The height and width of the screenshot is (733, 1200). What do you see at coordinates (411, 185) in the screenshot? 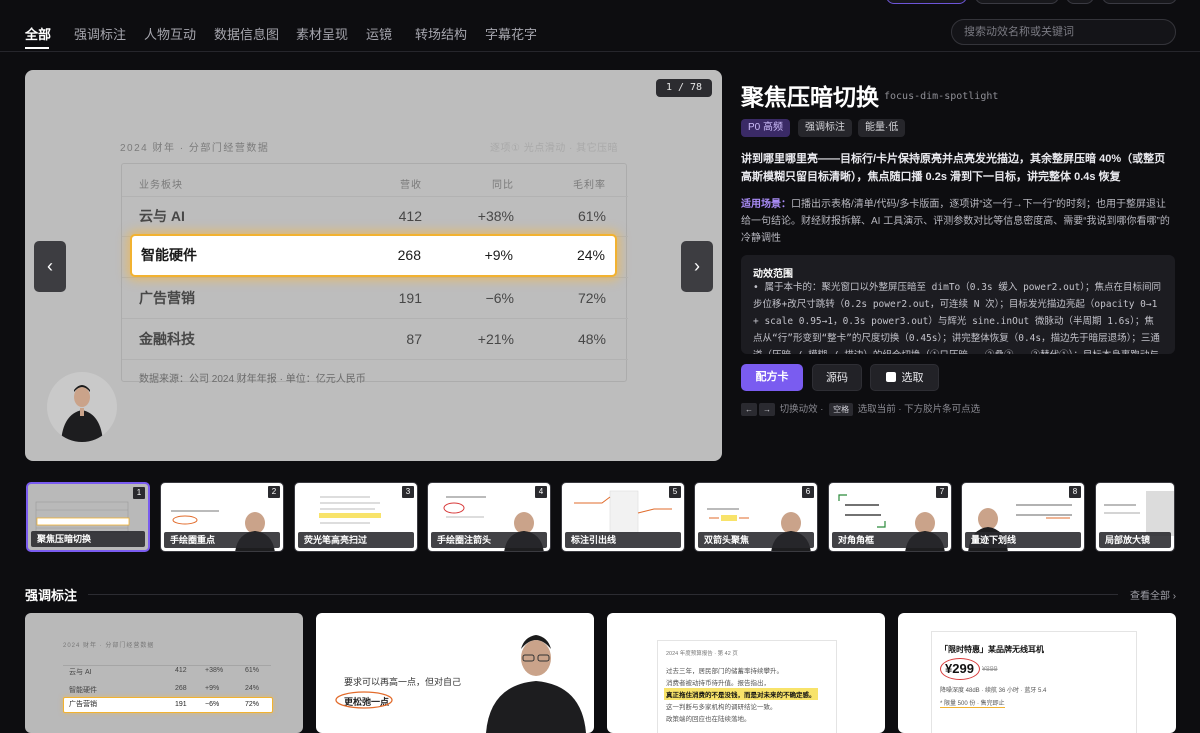
I see `table-header-revenue: 营收` at bounding box center [411, 185].